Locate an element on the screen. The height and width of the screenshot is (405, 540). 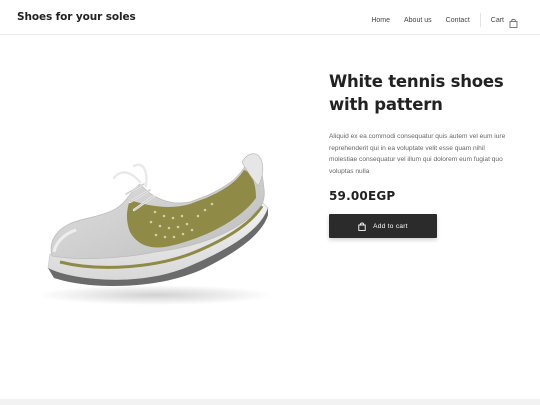
product-title-line-2: with pattern is located at coordinates (386, 104).